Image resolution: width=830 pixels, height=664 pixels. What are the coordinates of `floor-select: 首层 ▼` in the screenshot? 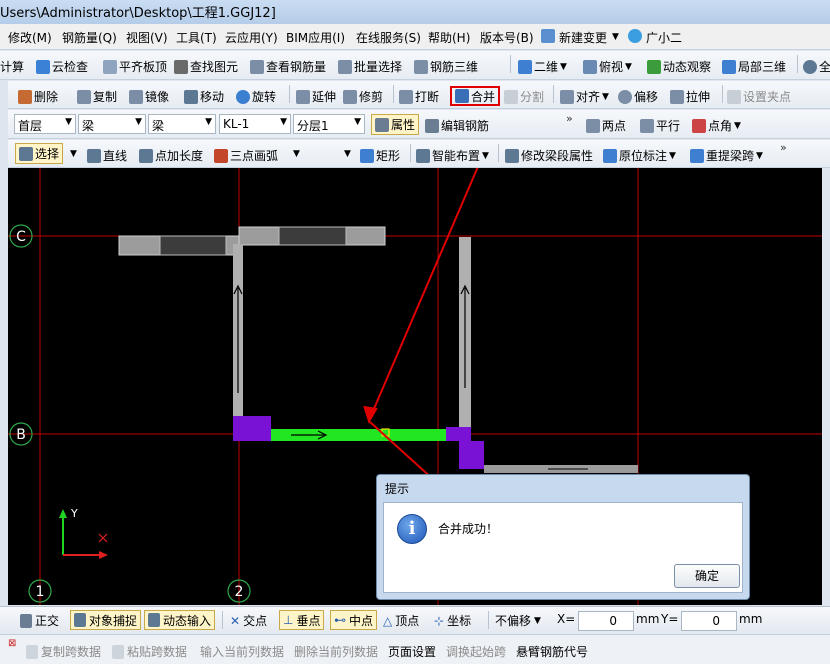 It's located at (45, 124).